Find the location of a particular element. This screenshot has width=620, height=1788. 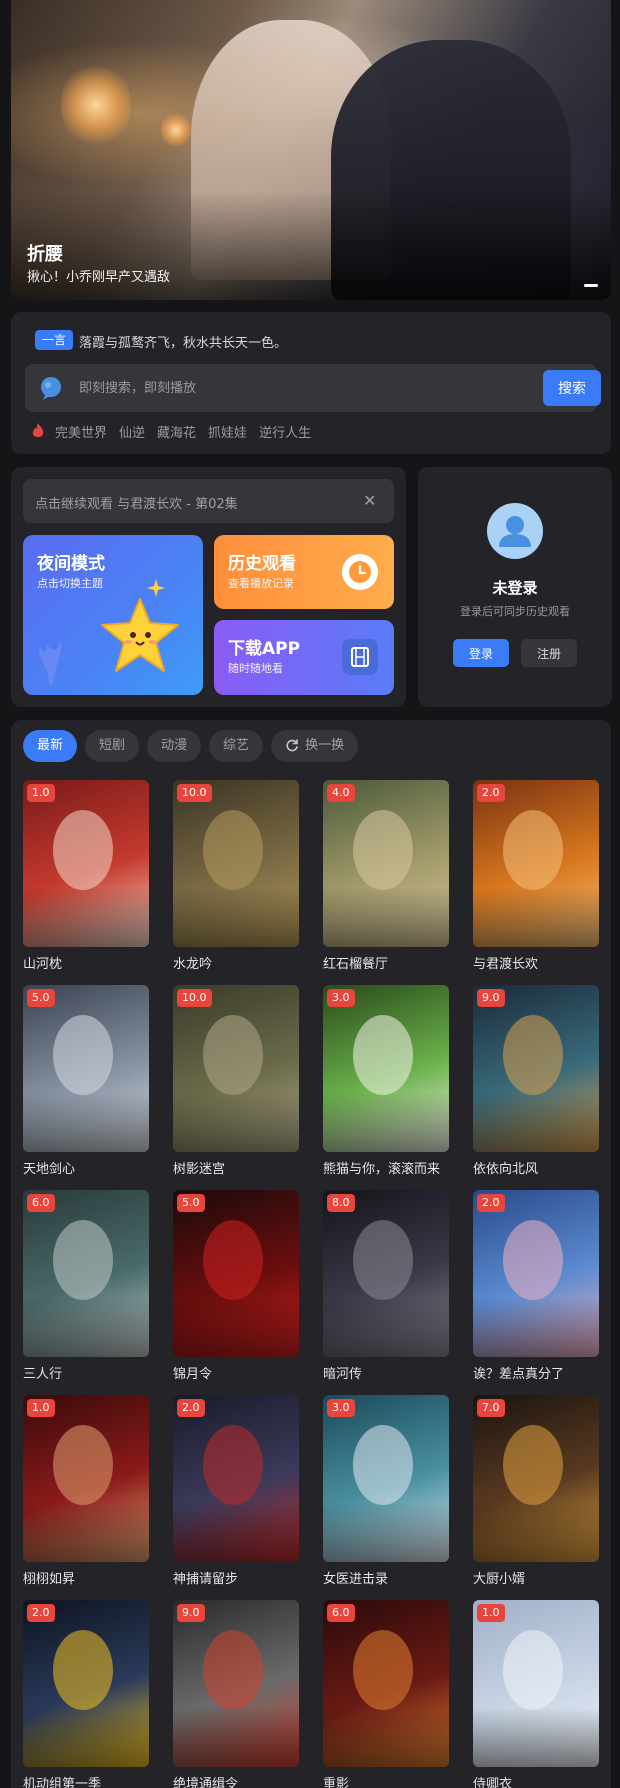

hot-keyword: 仙逆 is located at coordinates (132, 431).